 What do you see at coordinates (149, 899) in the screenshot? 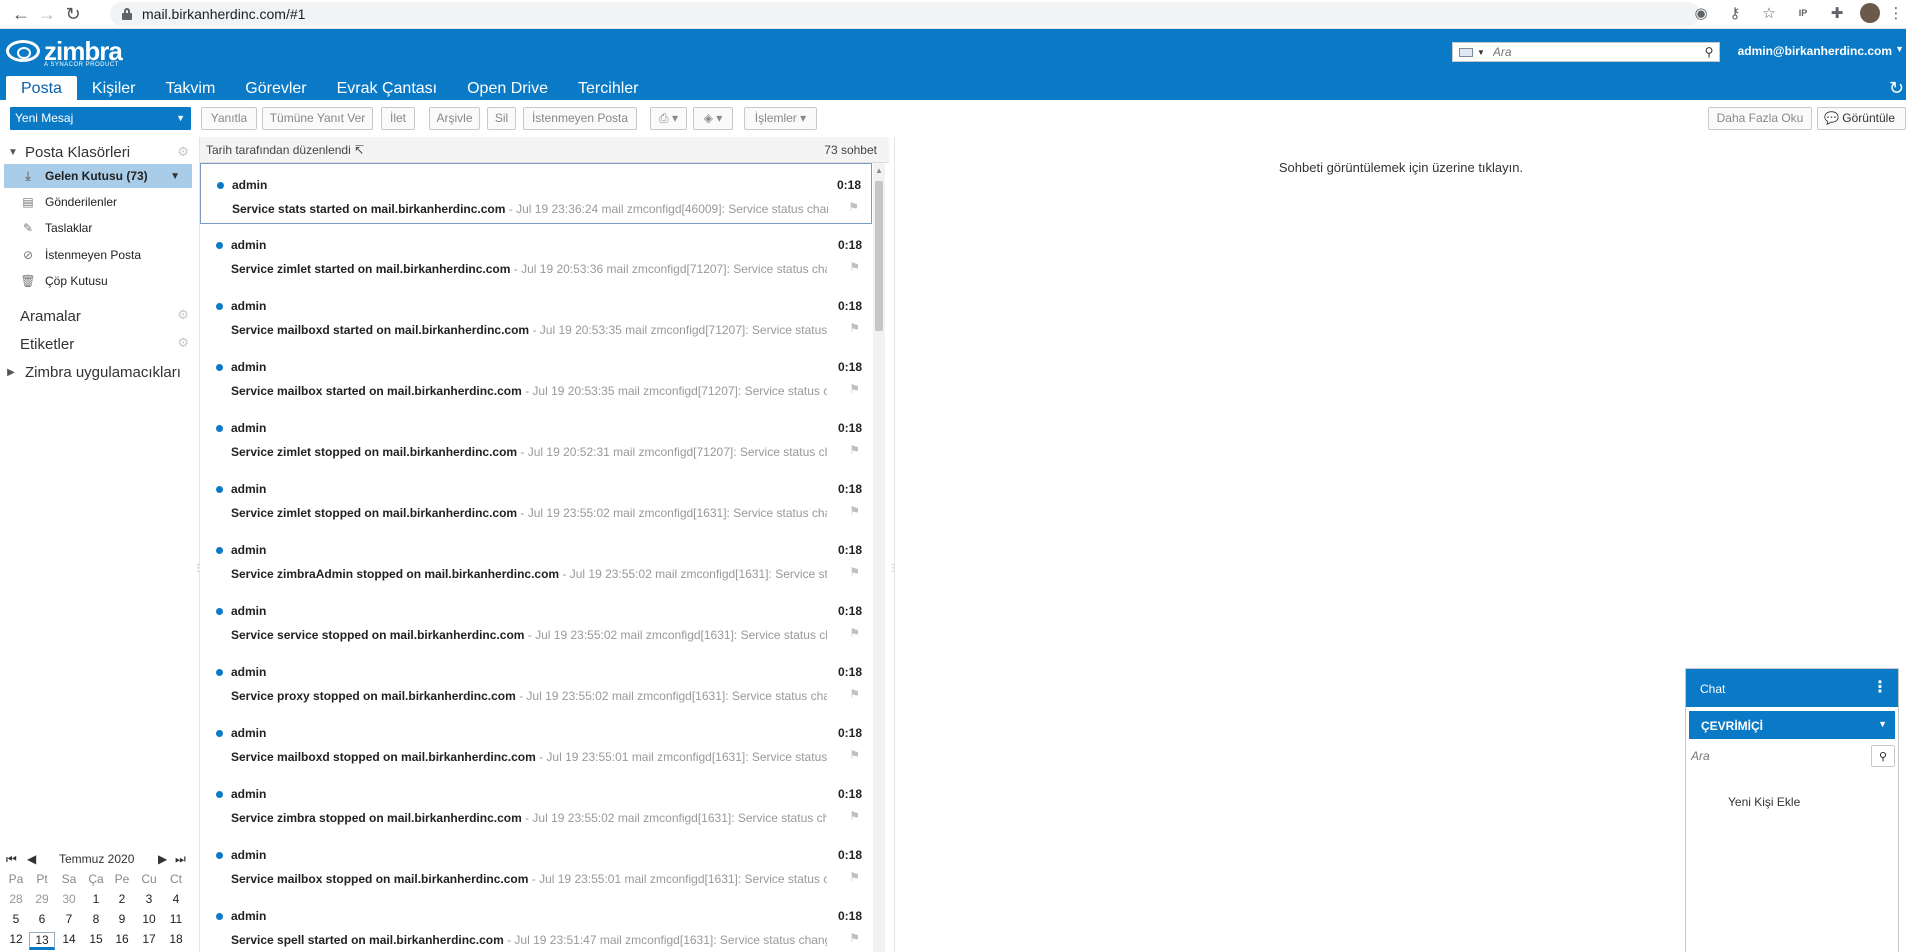
I see `calendar-day: 3` at bounding box center [149, 899].